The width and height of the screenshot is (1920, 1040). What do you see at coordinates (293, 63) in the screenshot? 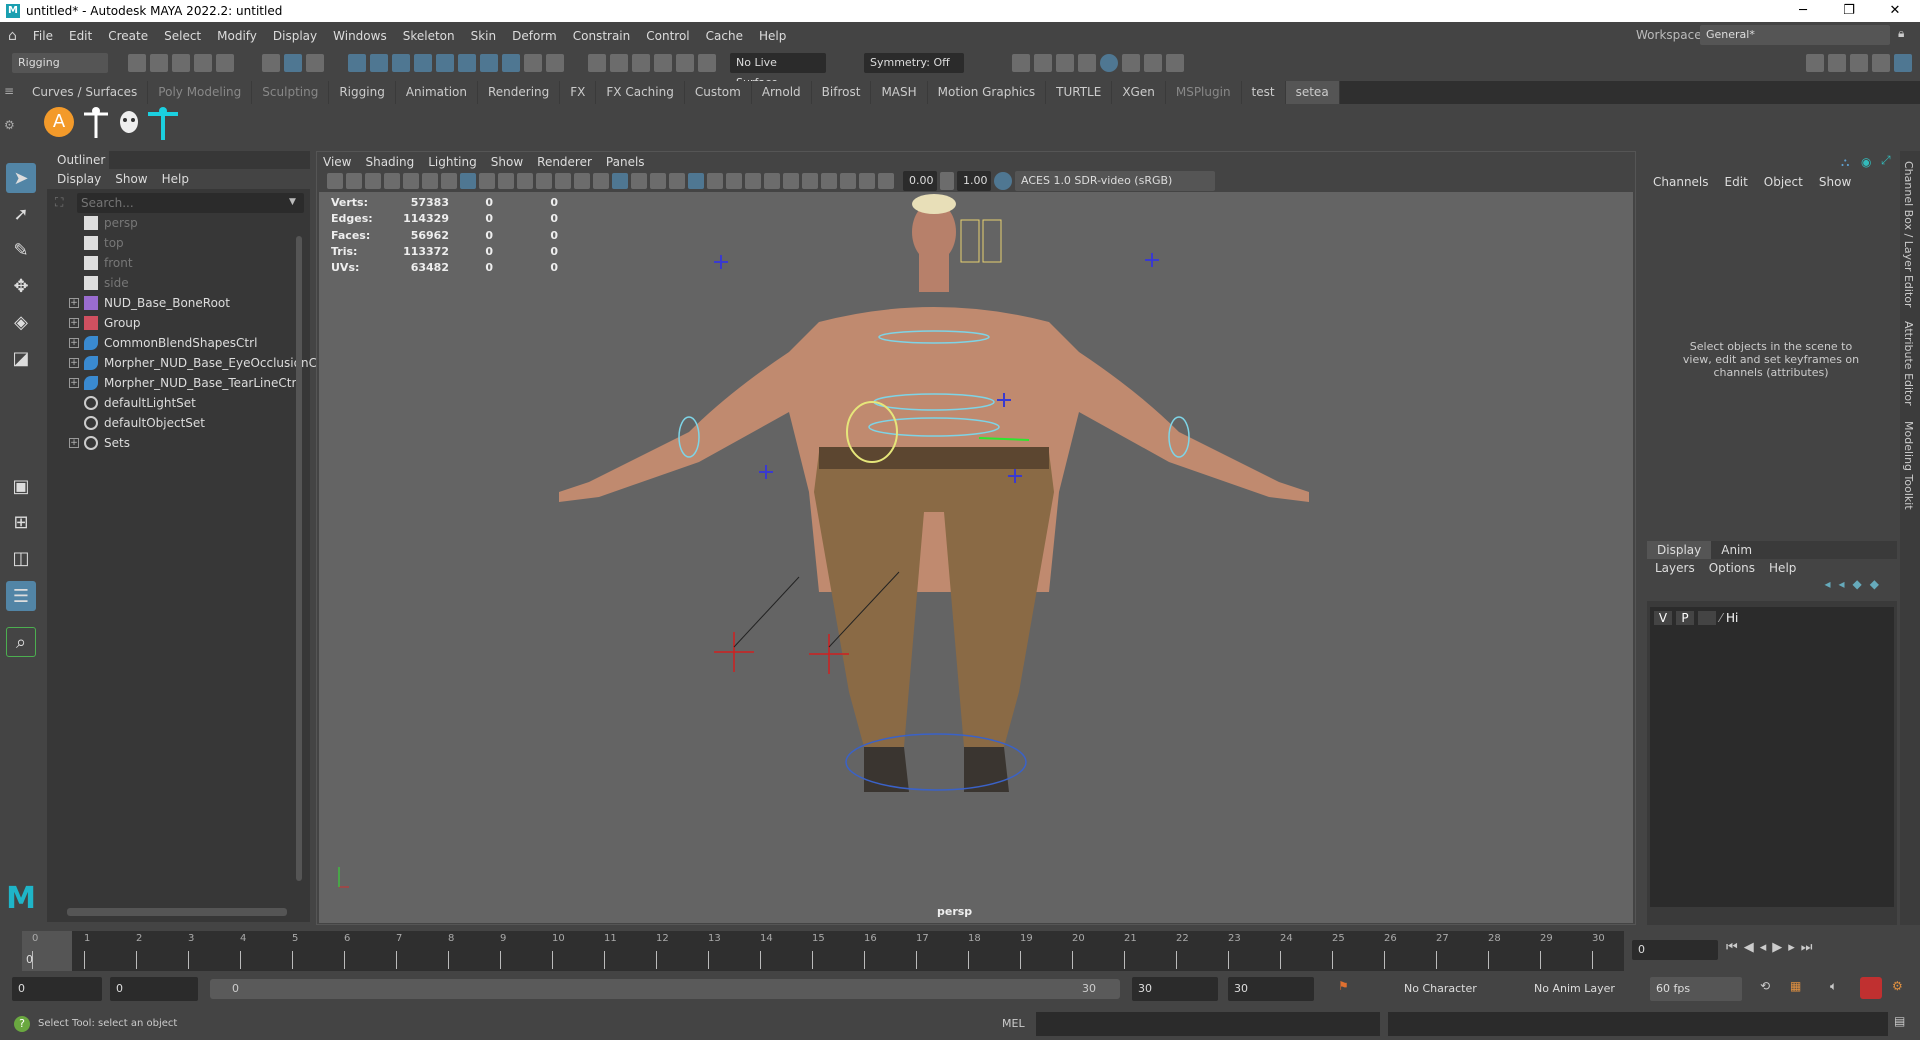
I see `select-object-icon` at bounding box center [293, 63].